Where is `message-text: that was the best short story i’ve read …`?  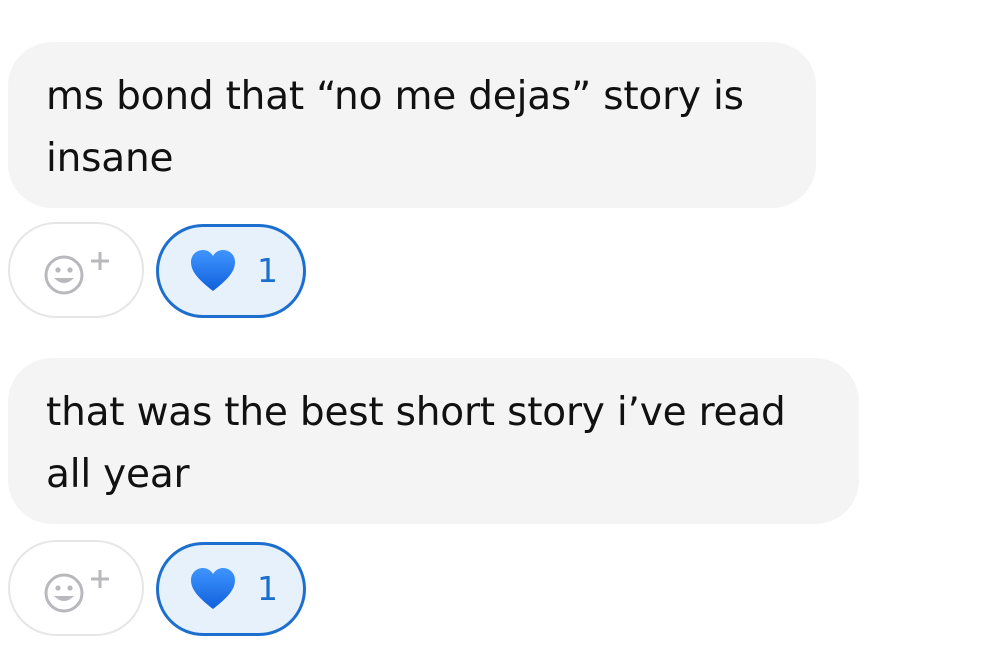 message-text: that was the best short story i’ve read … is located at coordinates (416, 443).